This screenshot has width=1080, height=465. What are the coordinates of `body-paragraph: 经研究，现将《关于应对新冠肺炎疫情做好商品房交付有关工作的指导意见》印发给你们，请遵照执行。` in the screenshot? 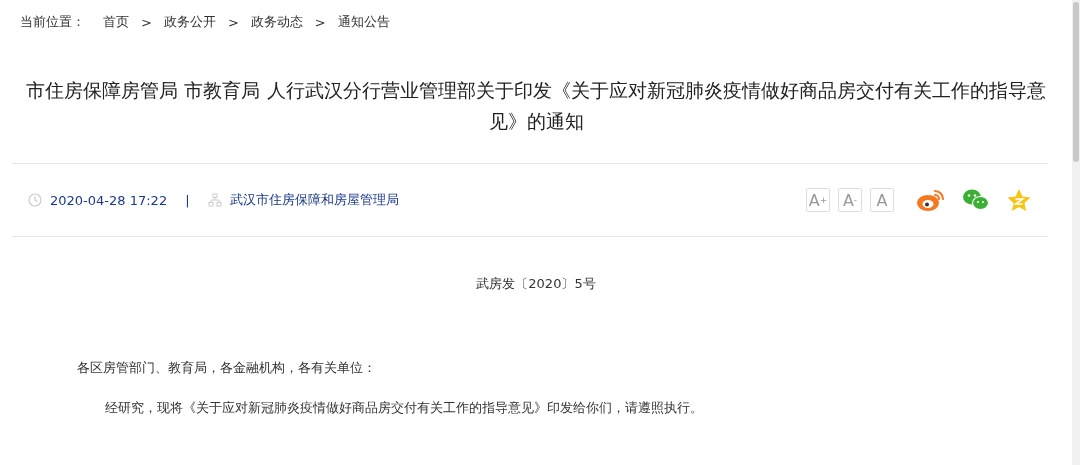 It's located at (404, 408).